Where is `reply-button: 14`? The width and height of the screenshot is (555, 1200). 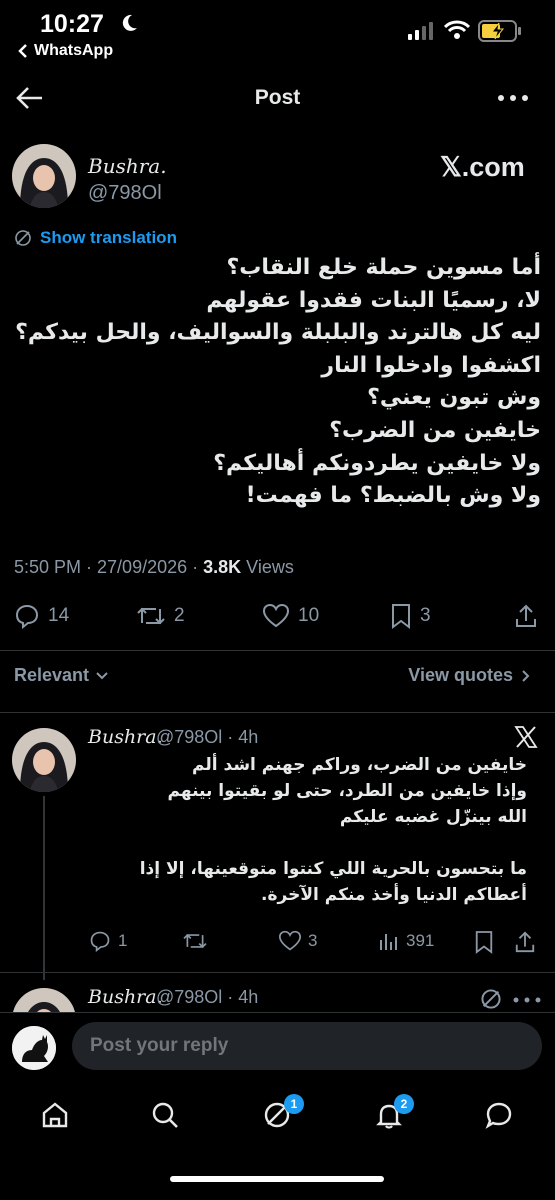 reply-button: 14 is located at coordinates (41, 616).